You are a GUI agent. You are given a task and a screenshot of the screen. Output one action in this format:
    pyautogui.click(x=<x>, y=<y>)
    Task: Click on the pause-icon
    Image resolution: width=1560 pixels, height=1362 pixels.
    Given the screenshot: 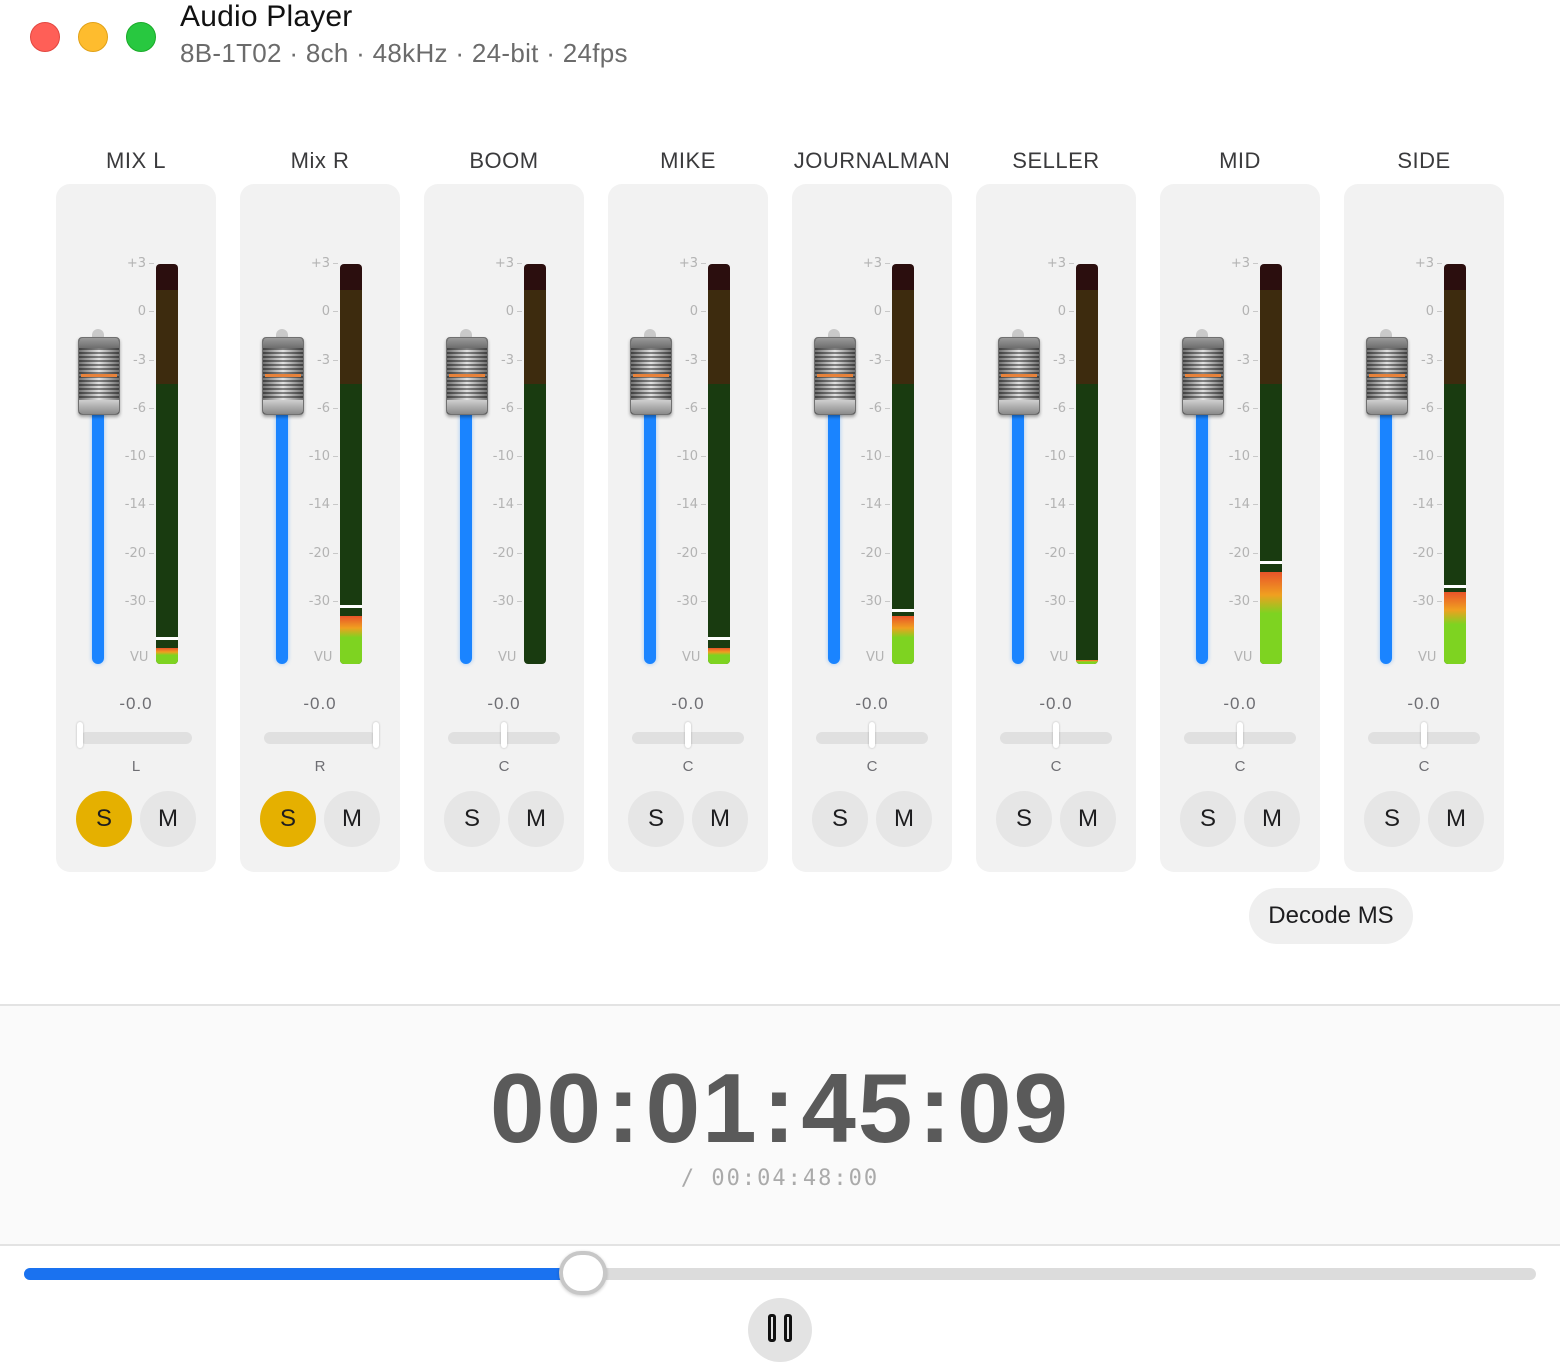 What is the action you would take?
    pyautogui.click(x=788, y=1328)
    